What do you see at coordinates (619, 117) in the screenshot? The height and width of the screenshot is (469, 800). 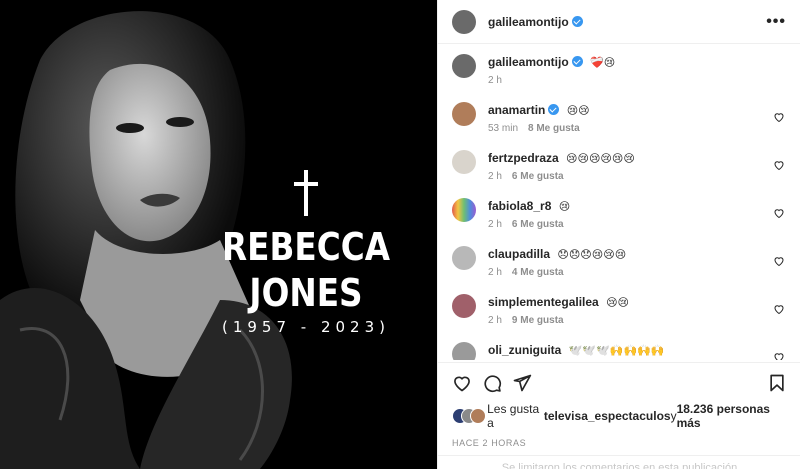 I see `comment-item: anamartin 😢😢 53 min 8 Me gusta` at bounding box center [619, 117].